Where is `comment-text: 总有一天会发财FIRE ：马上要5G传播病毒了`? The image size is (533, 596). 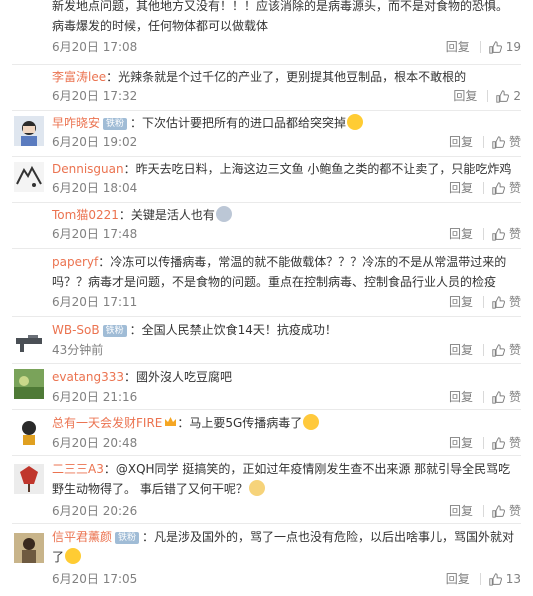 comment-text: 总有一天会发财FIRE ：马上要5G传播病毒了 is located at coordinates (285, 423).